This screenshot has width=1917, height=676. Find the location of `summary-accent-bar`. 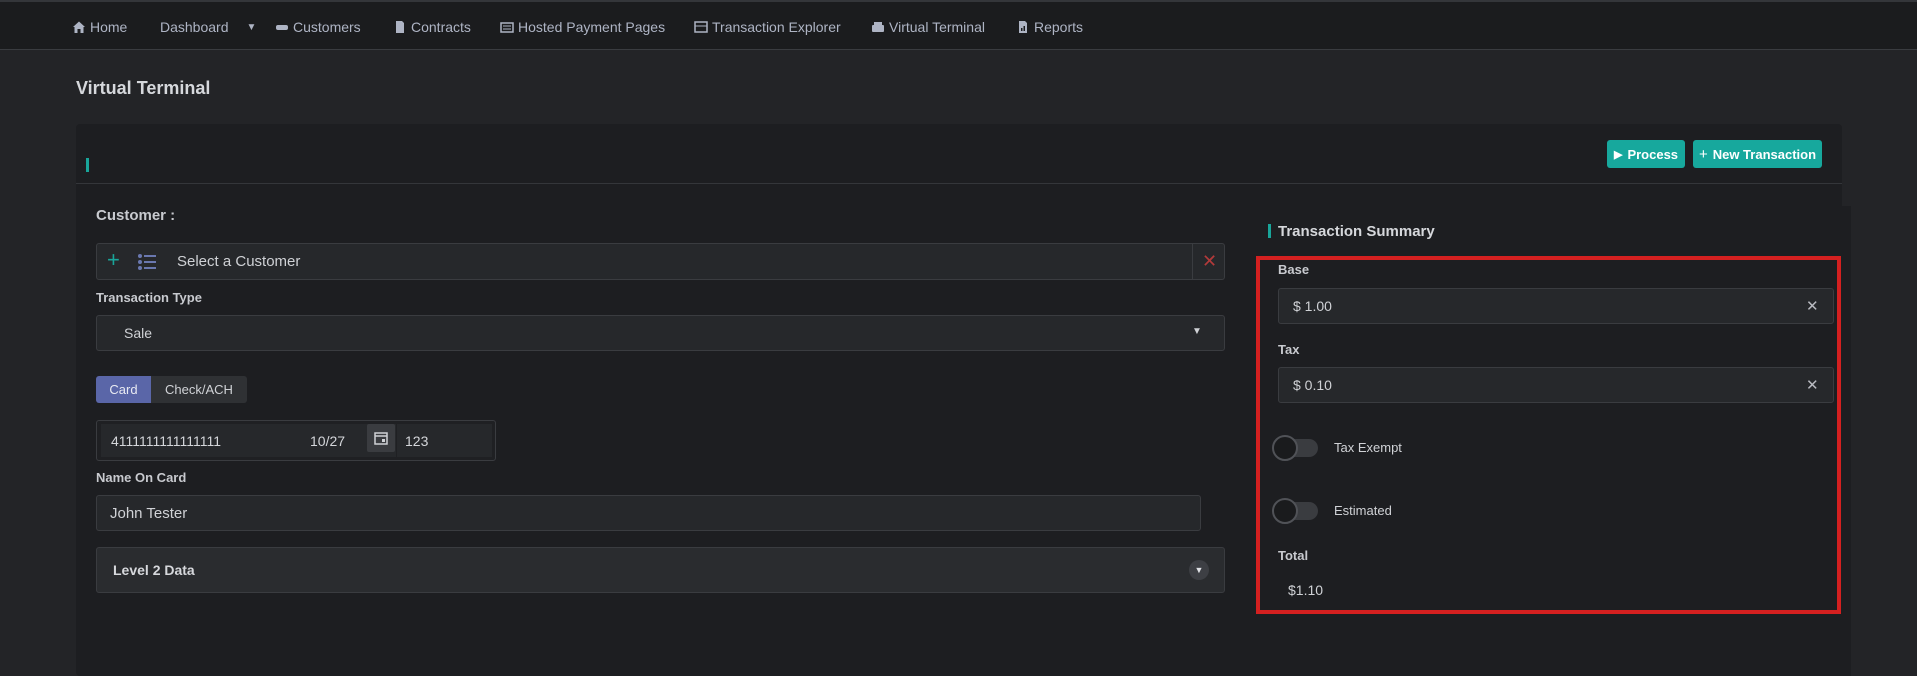

summary-accent-bar is located at coordinates (1269, 231).